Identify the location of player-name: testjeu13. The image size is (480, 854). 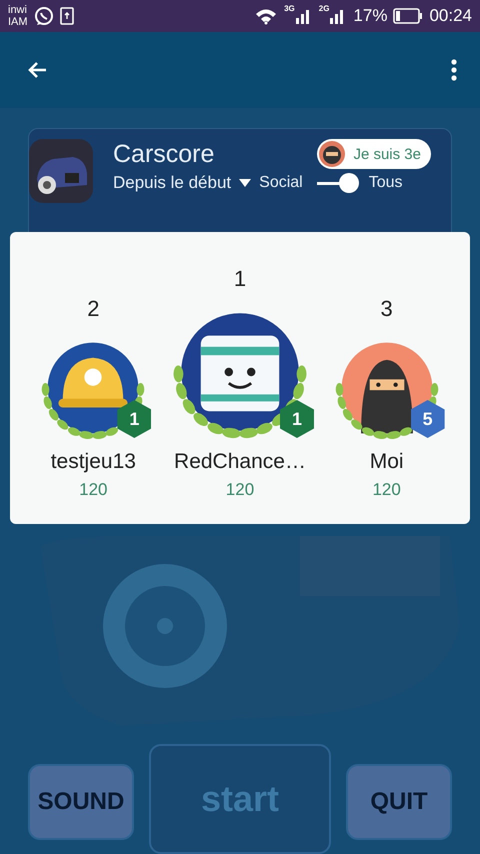
(93, 462).